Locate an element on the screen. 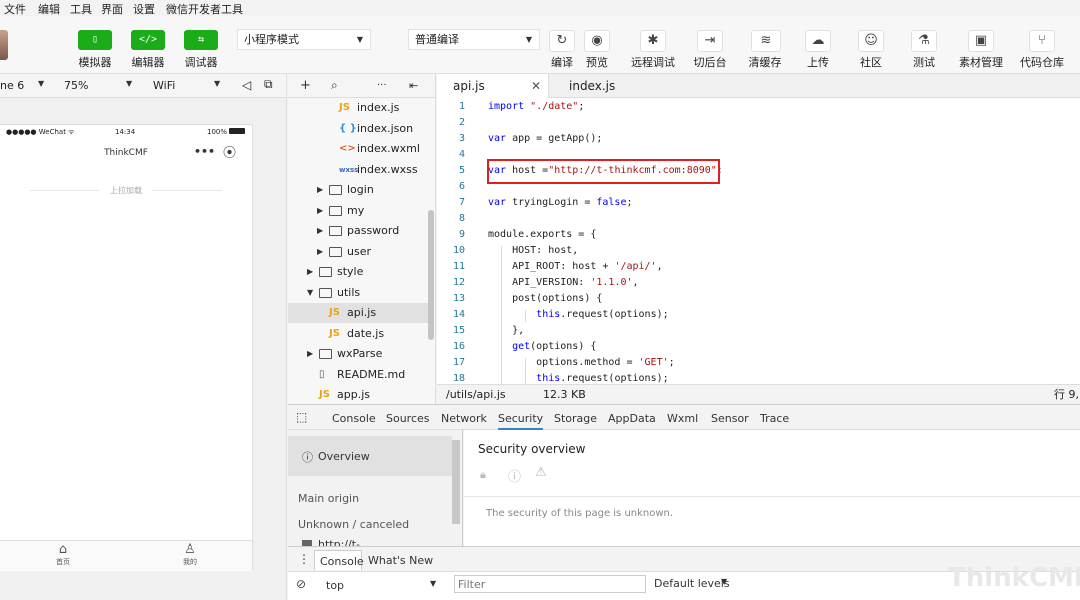 The height and width of the screenshot is (600, 1080). file-tree-row: JS date.js is located at coordinates (358, 334).